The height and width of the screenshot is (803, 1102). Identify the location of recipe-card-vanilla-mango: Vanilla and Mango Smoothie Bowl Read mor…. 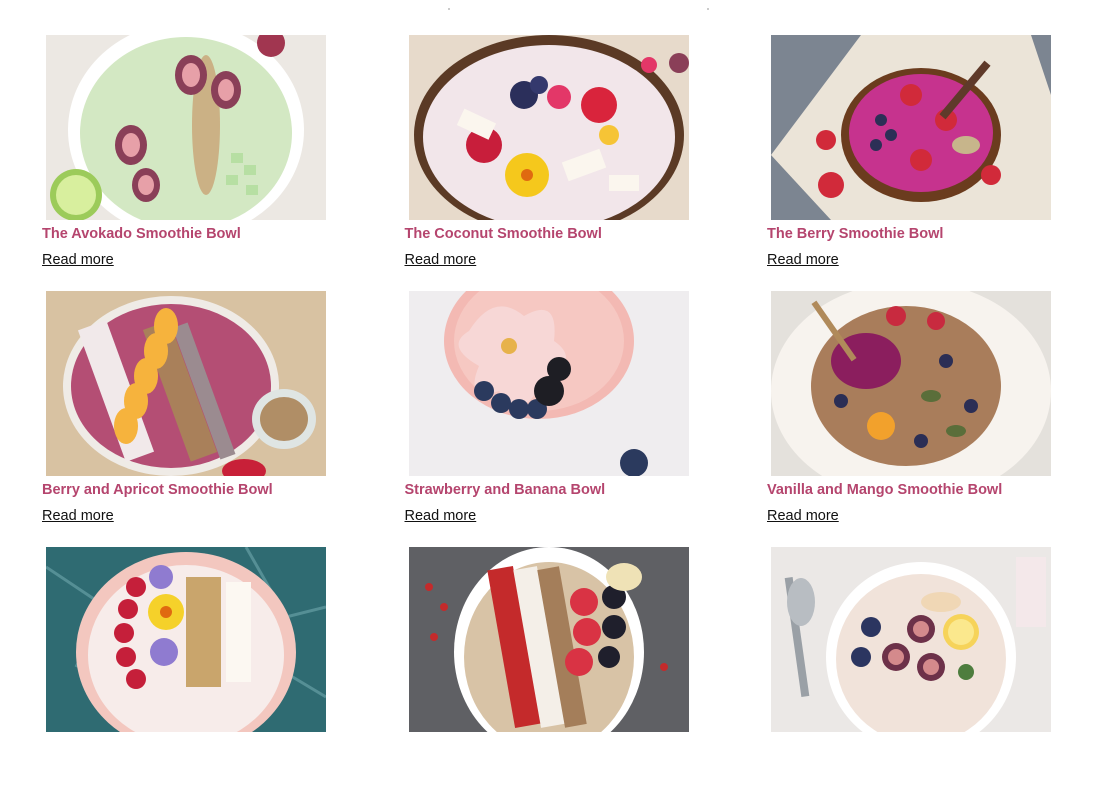
(909, 419).